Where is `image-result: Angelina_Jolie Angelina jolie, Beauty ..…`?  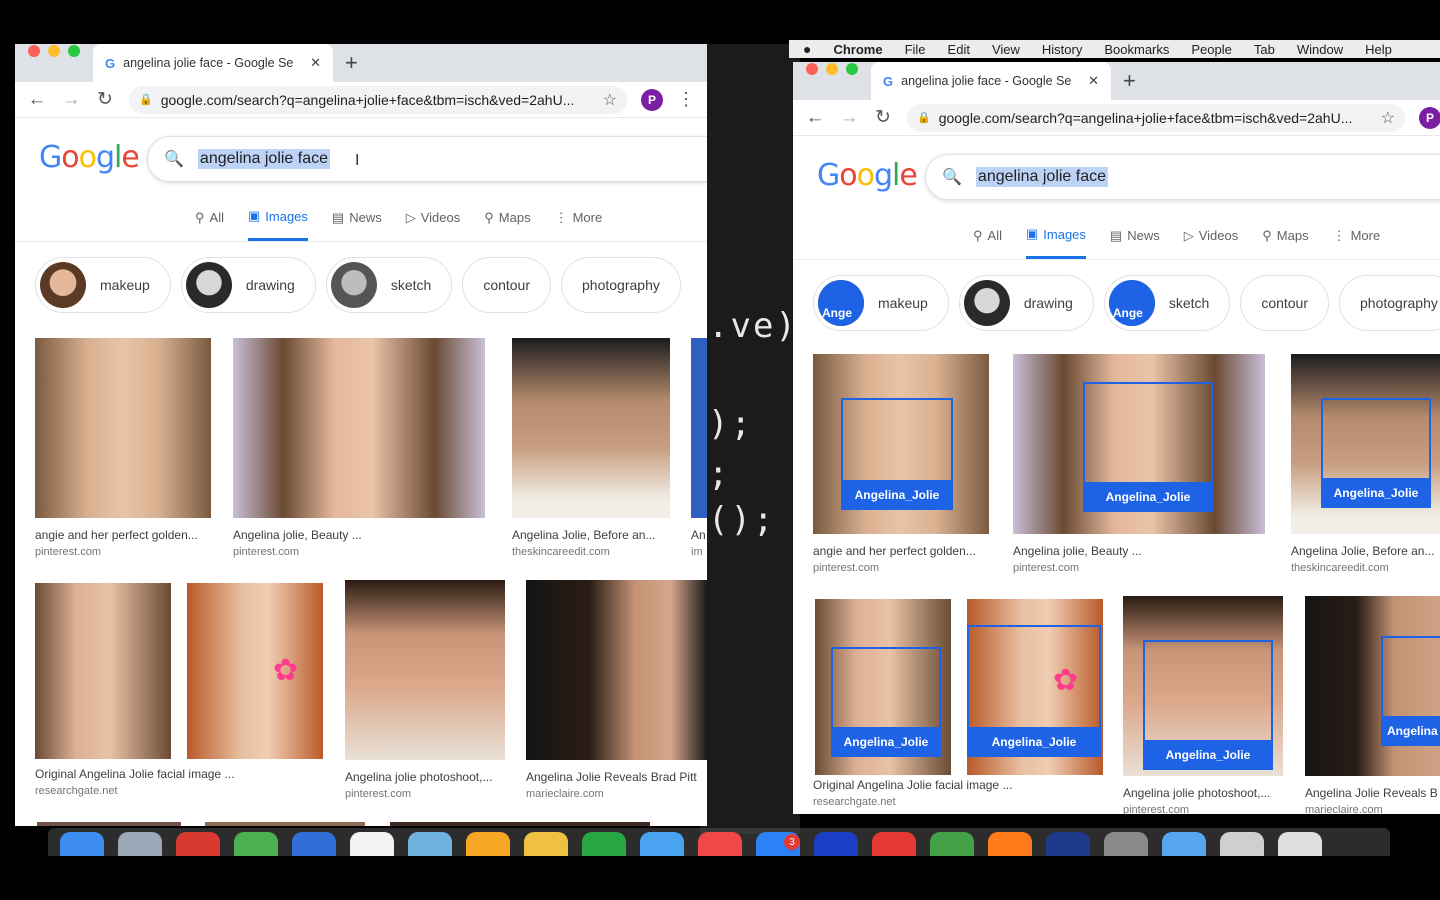 image-result: Angelina_Jolie Angelina jolie, Beauty ..… is located at coordinates (1139, 464).